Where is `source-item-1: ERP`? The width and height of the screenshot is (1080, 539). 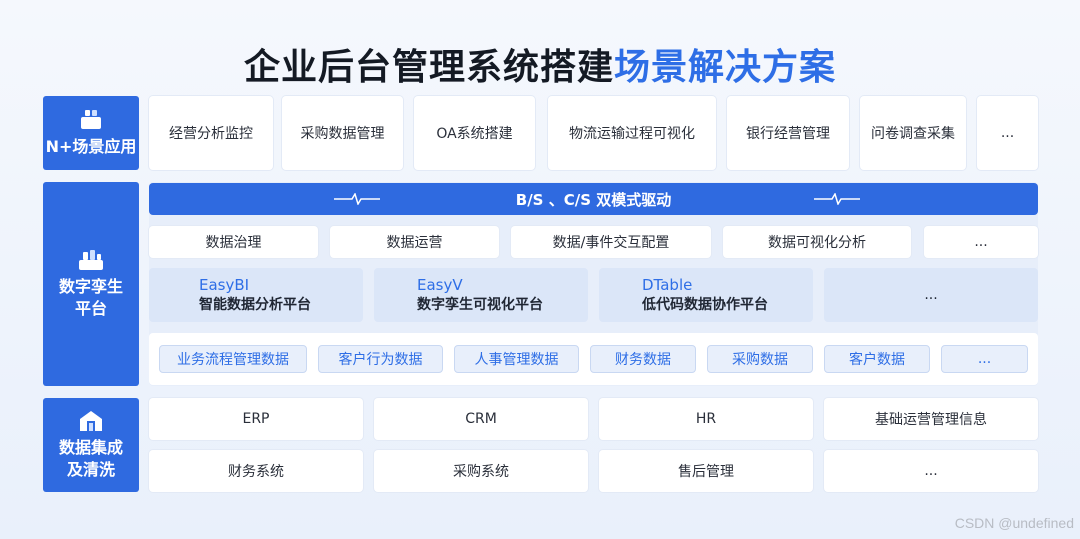
source-item-1: ERP is located at coordinates (256, 419).